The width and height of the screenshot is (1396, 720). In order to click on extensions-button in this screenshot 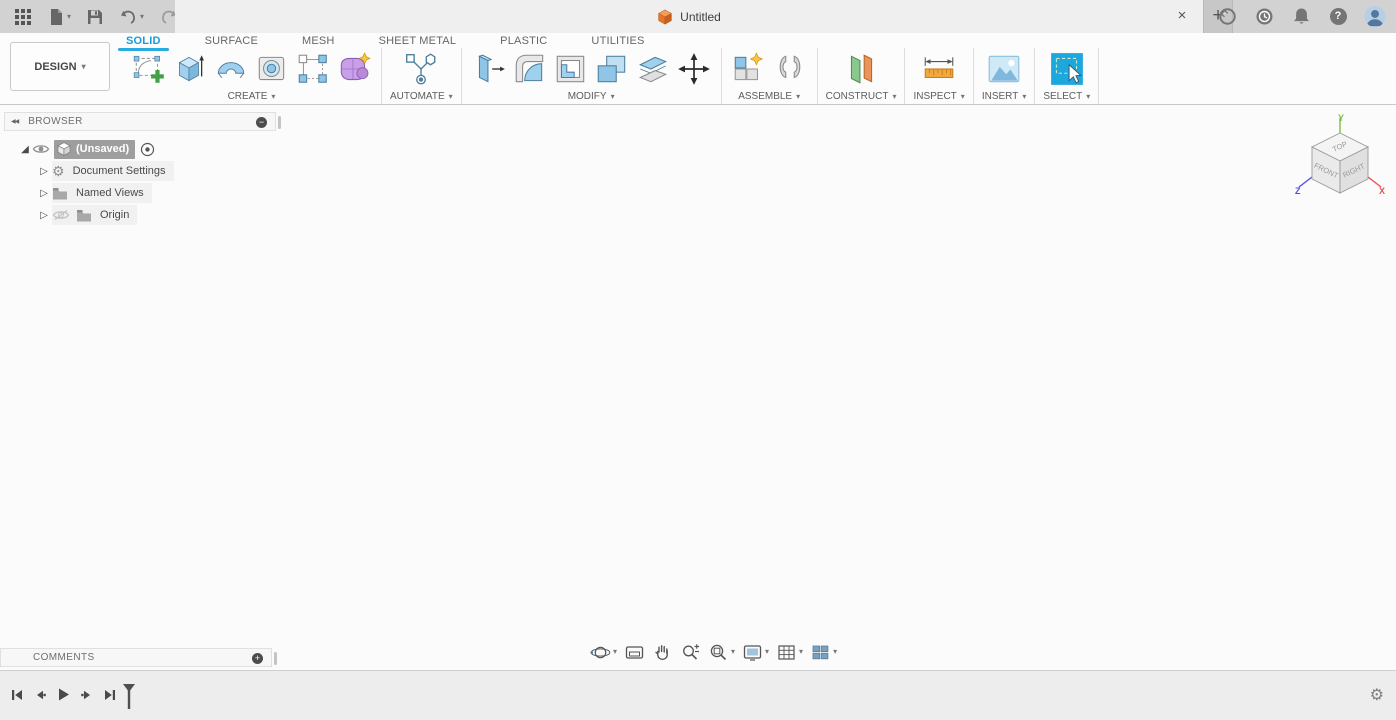, I will do `click(1227, 17)`.